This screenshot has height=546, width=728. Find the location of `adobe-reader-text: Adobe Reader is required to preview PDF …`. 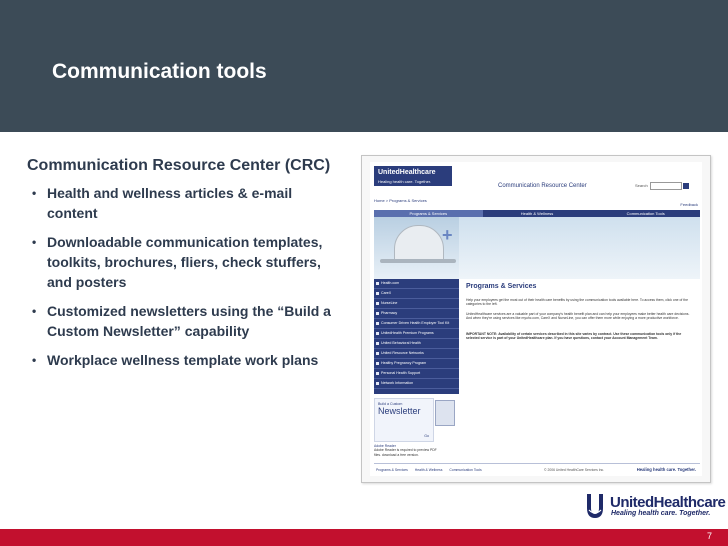

adobe-reader-text: Adobe Reader is required to preview PDF … is located at coordinates (405, 452).